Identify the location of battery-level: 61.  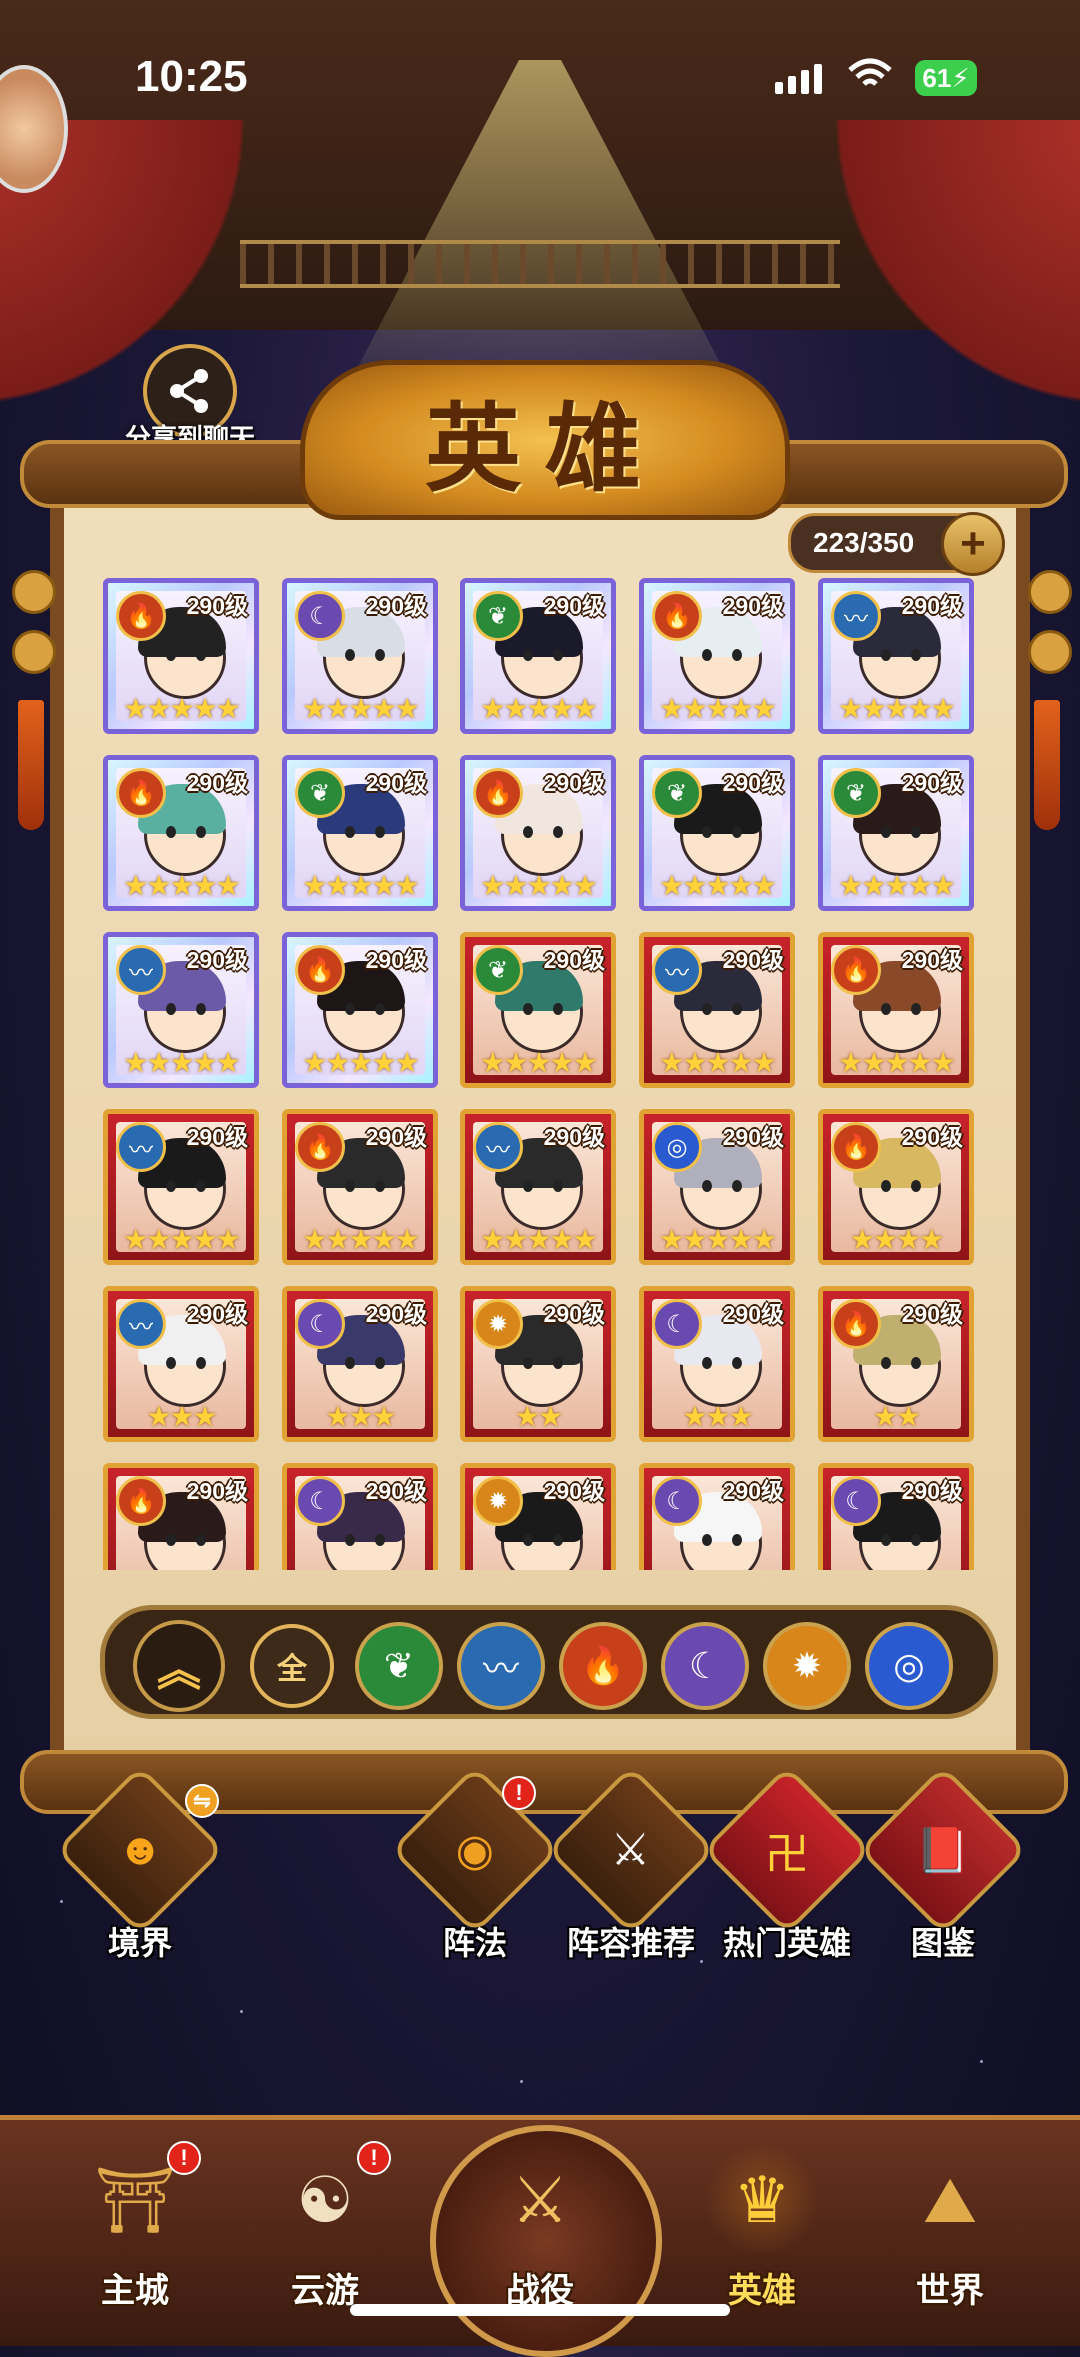
(937, 77).